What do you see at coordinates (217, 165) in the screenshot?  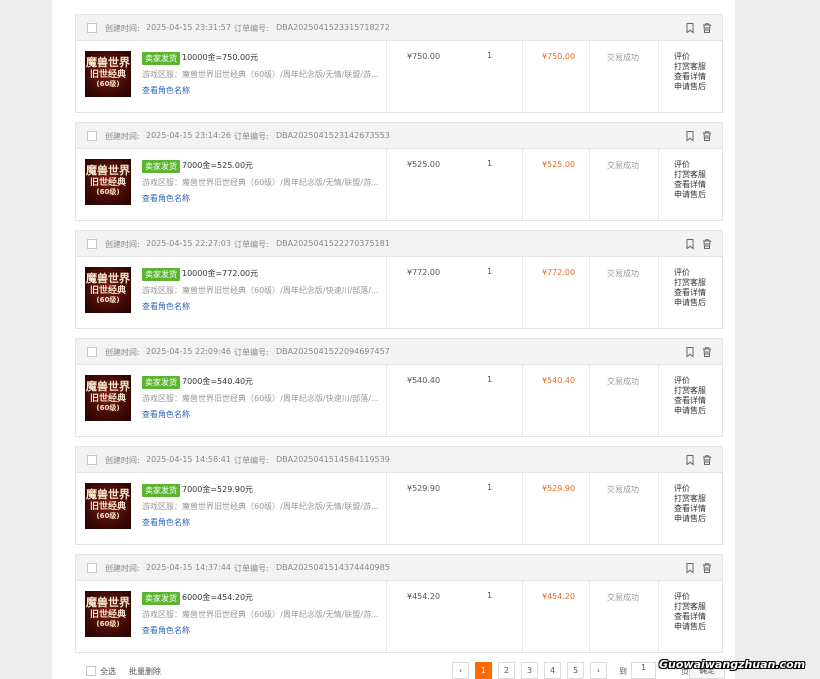 I see `product-title: 7000金=525.00元` at bounding box center [217, 165].